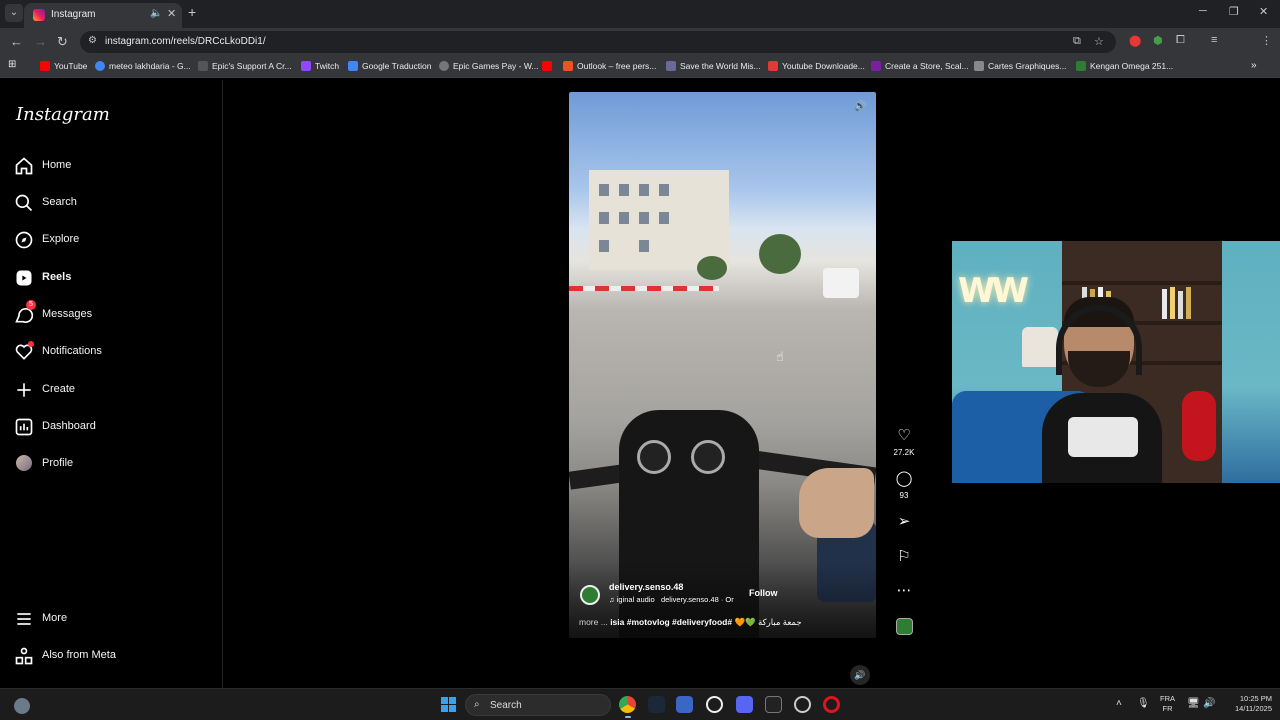 This screenshot has height=720, width=1280. What do you see at coordinates (24, 619) in the screenshot?
I see `menu-icon` at bounding box center [24, 619].